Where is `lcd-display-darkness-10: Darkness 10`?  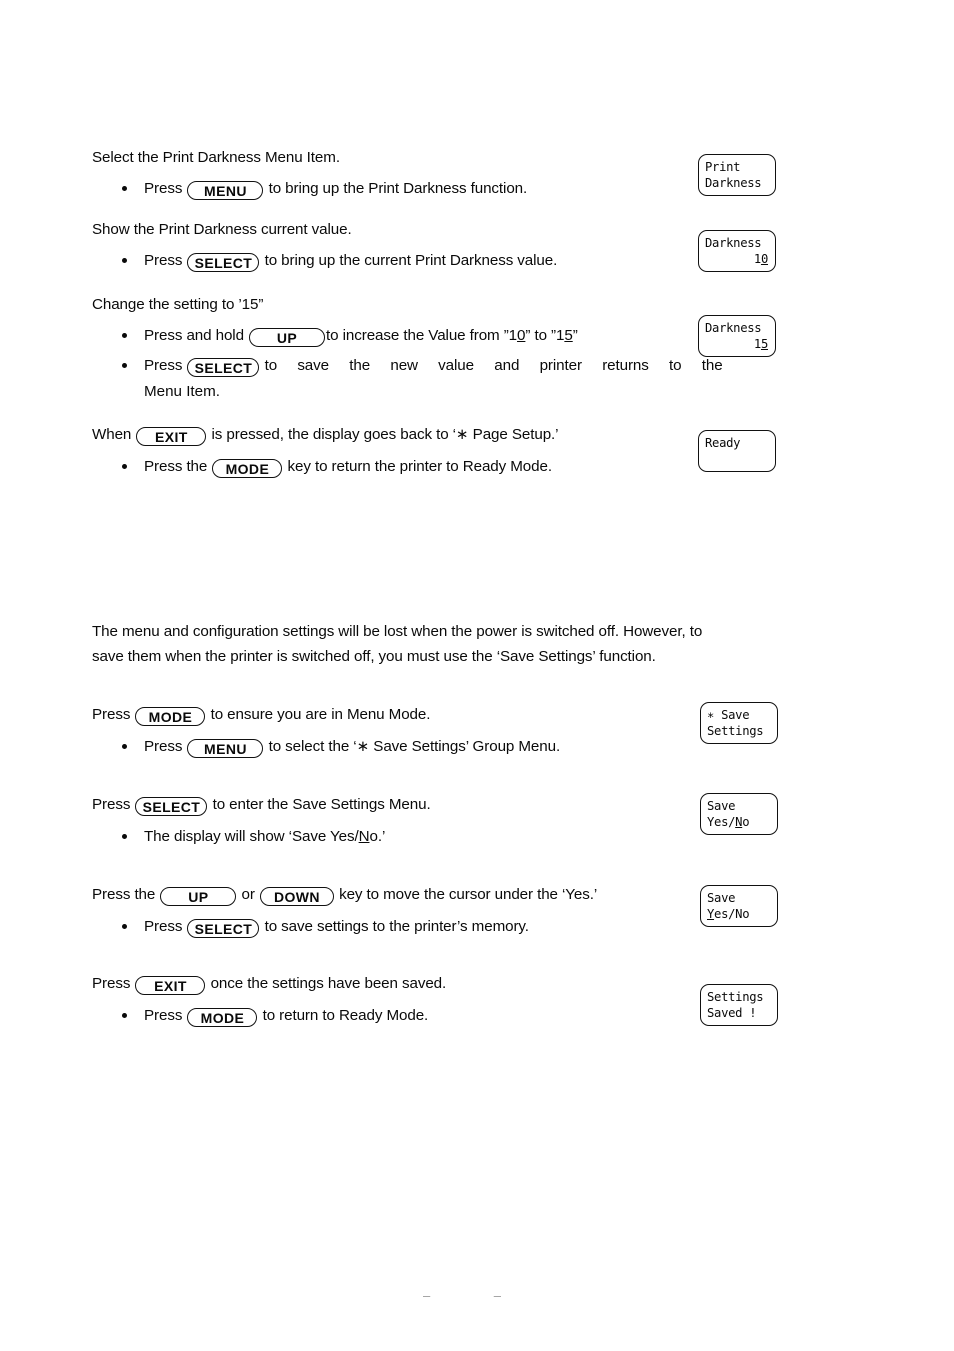 lcd-display-darkness-10: Darkness 10 is located at coordinates (737, 251).